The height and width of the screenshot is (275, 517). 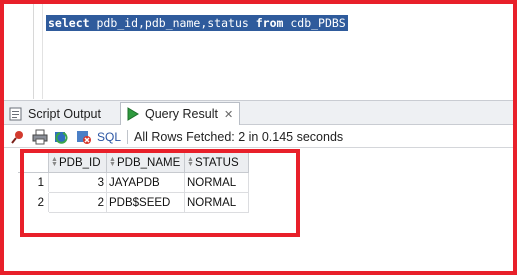 What do you see at coordinates (69, 23) in the screenshot?
I see `sql-keyword-select: select` at bounding box center [69, 23].